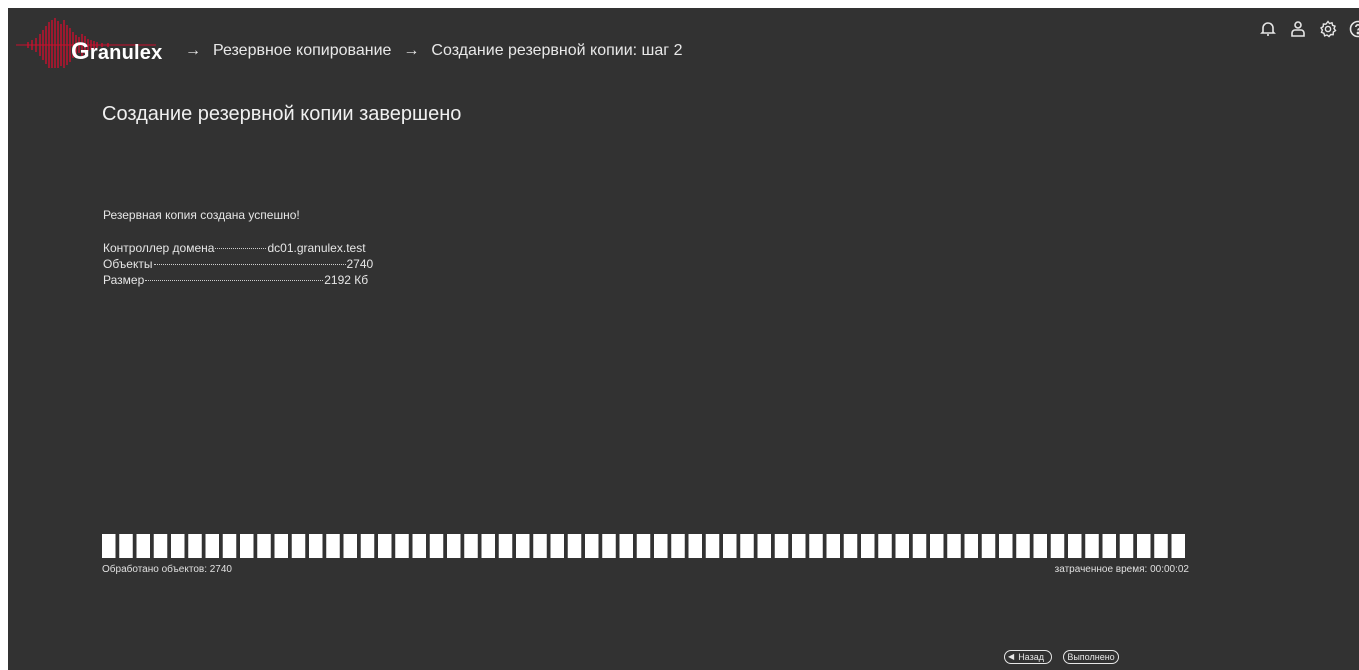  I want to click on processed-count: Обработано объектов: 2740, so click(167, 569).